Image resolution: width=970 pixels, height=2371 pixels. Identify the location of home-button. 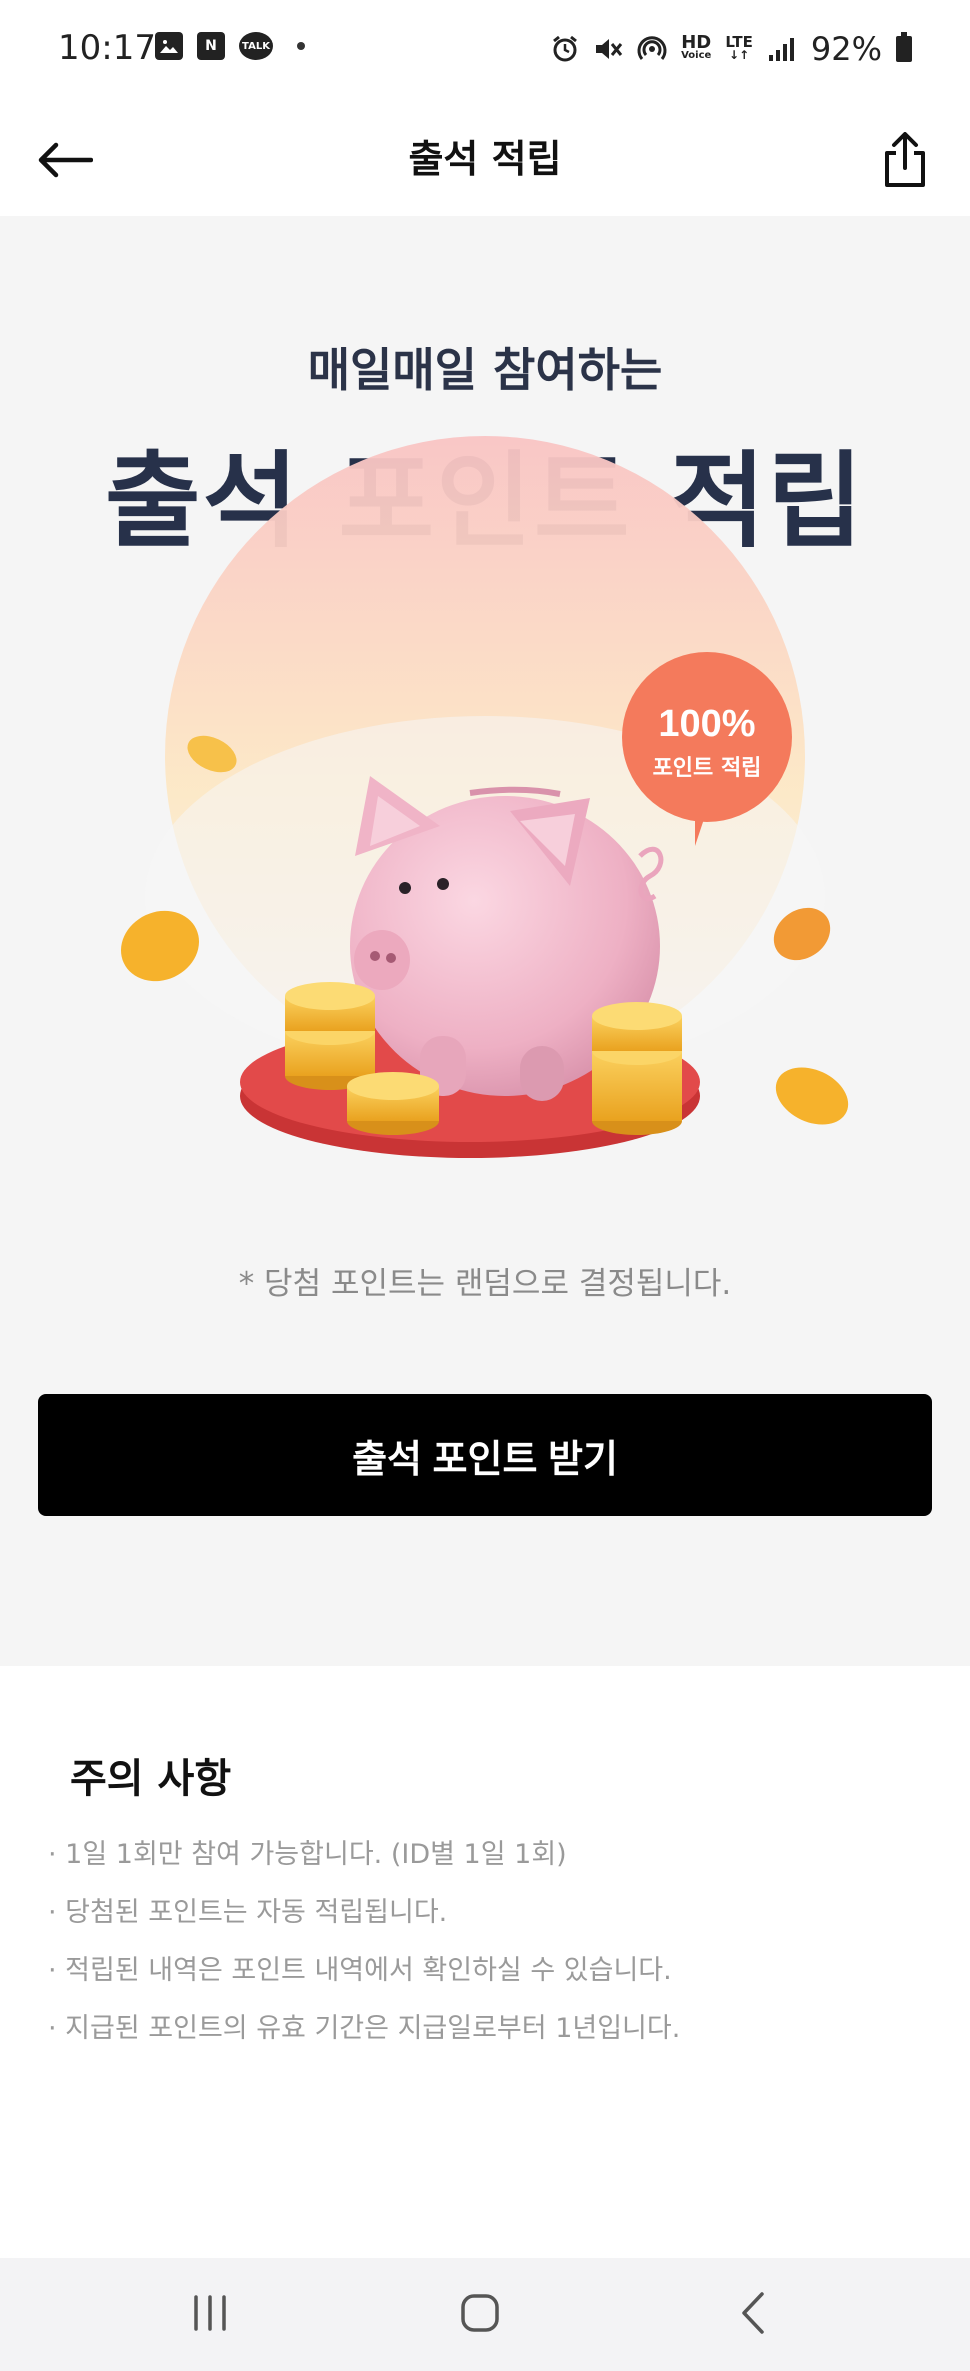
(480, 2313).